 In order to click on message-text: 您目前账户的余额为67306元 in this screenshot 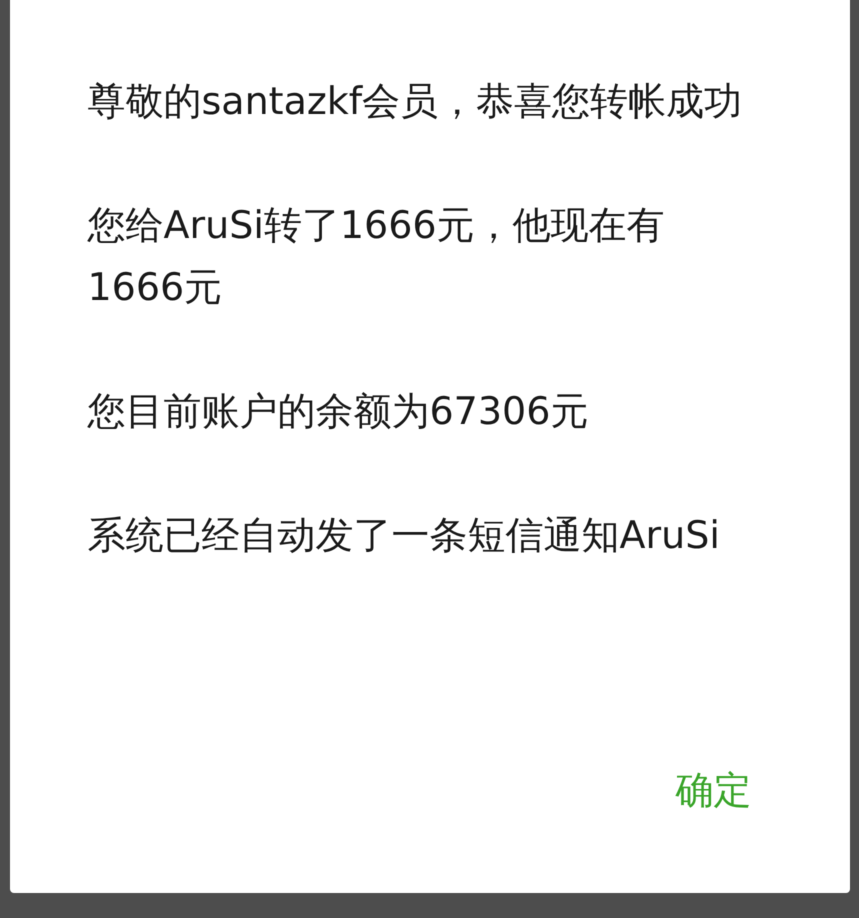, I will do `click(339, 411)`.